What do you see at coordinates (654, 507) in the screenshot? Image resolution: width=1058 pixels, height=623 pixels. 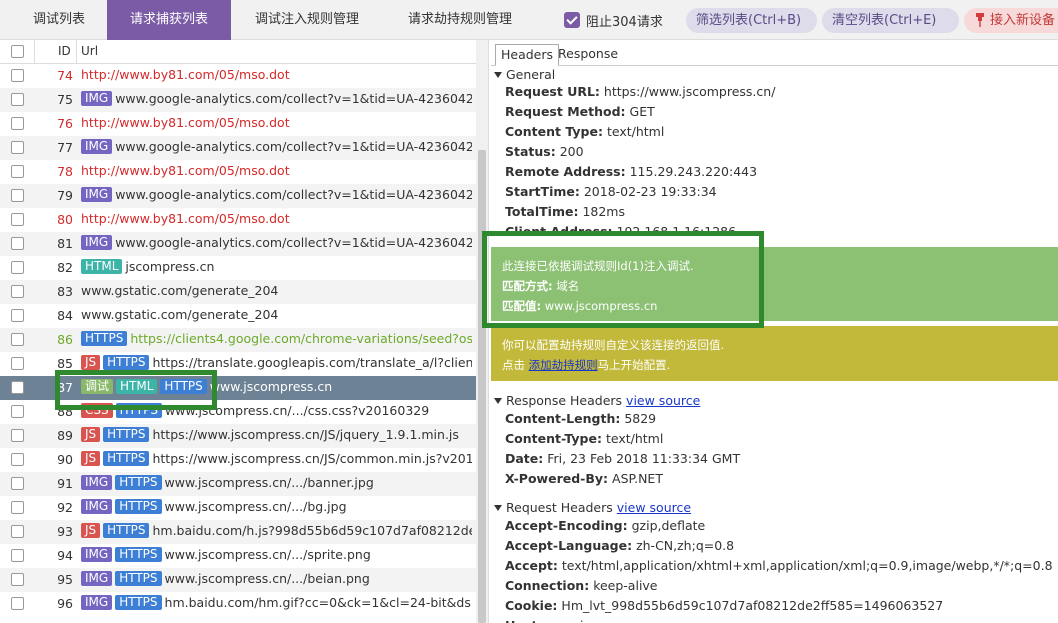 I see `request-view-source-link: view source` at bounding box center [654, 507].